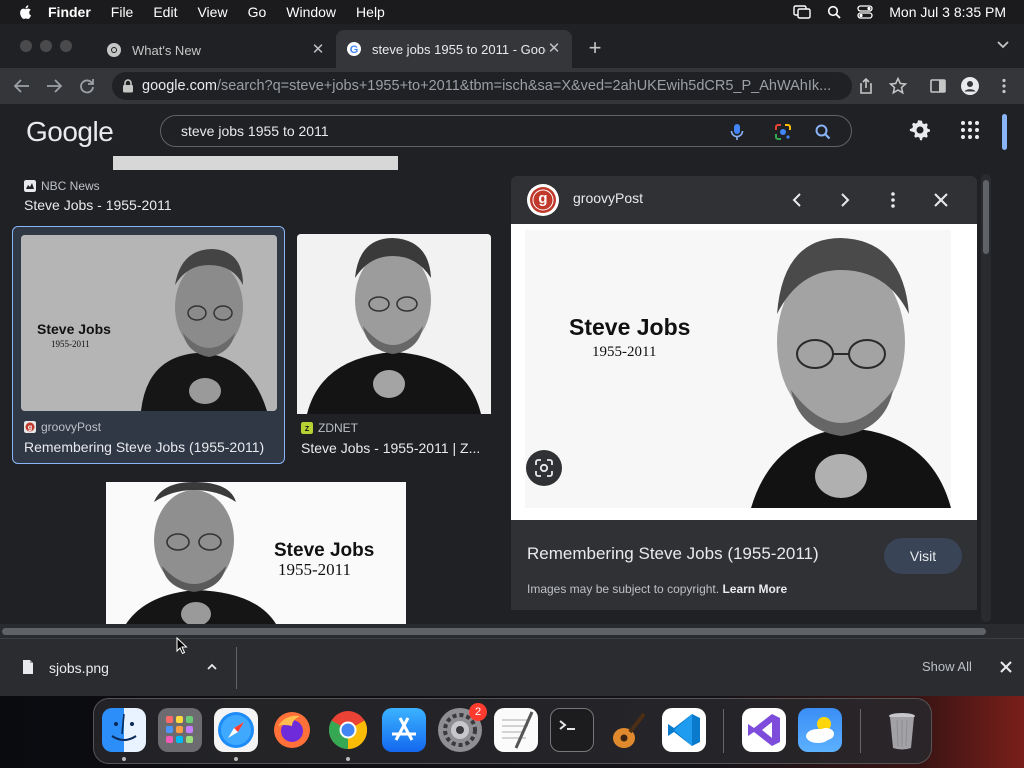 This screenshot has height=768, width=1024. Describe the element at coordinates (79, 668) in the screenshot. I see `download-file-name: sjobs.png` at that location.